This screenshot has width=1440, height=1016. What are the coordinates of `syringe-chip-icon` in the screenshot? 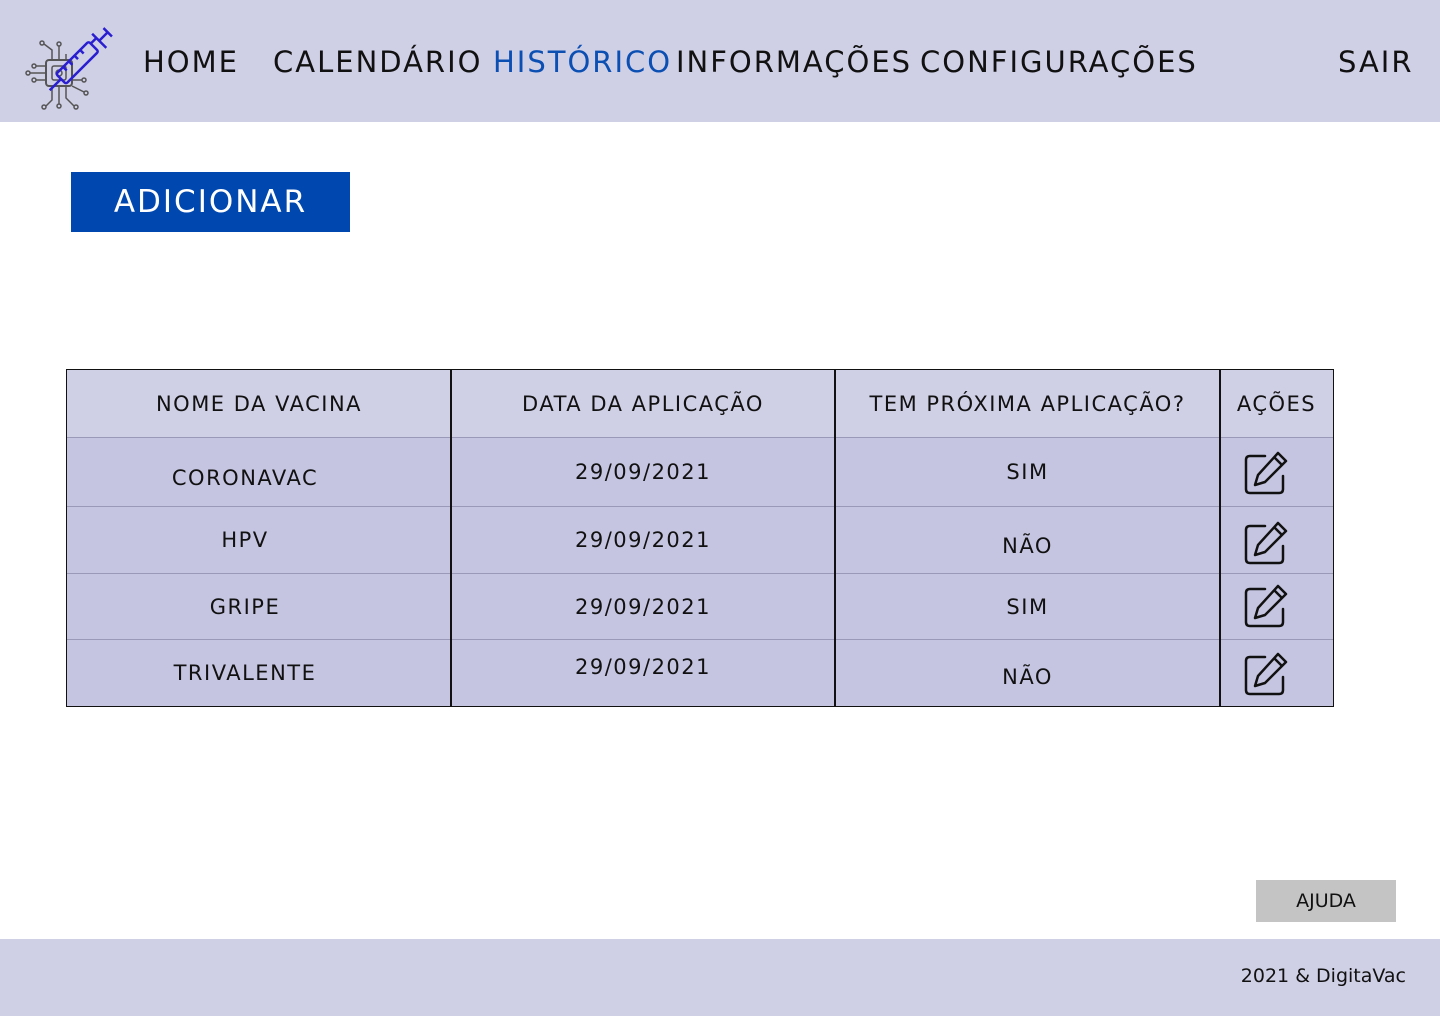 It's located at (78, 62).